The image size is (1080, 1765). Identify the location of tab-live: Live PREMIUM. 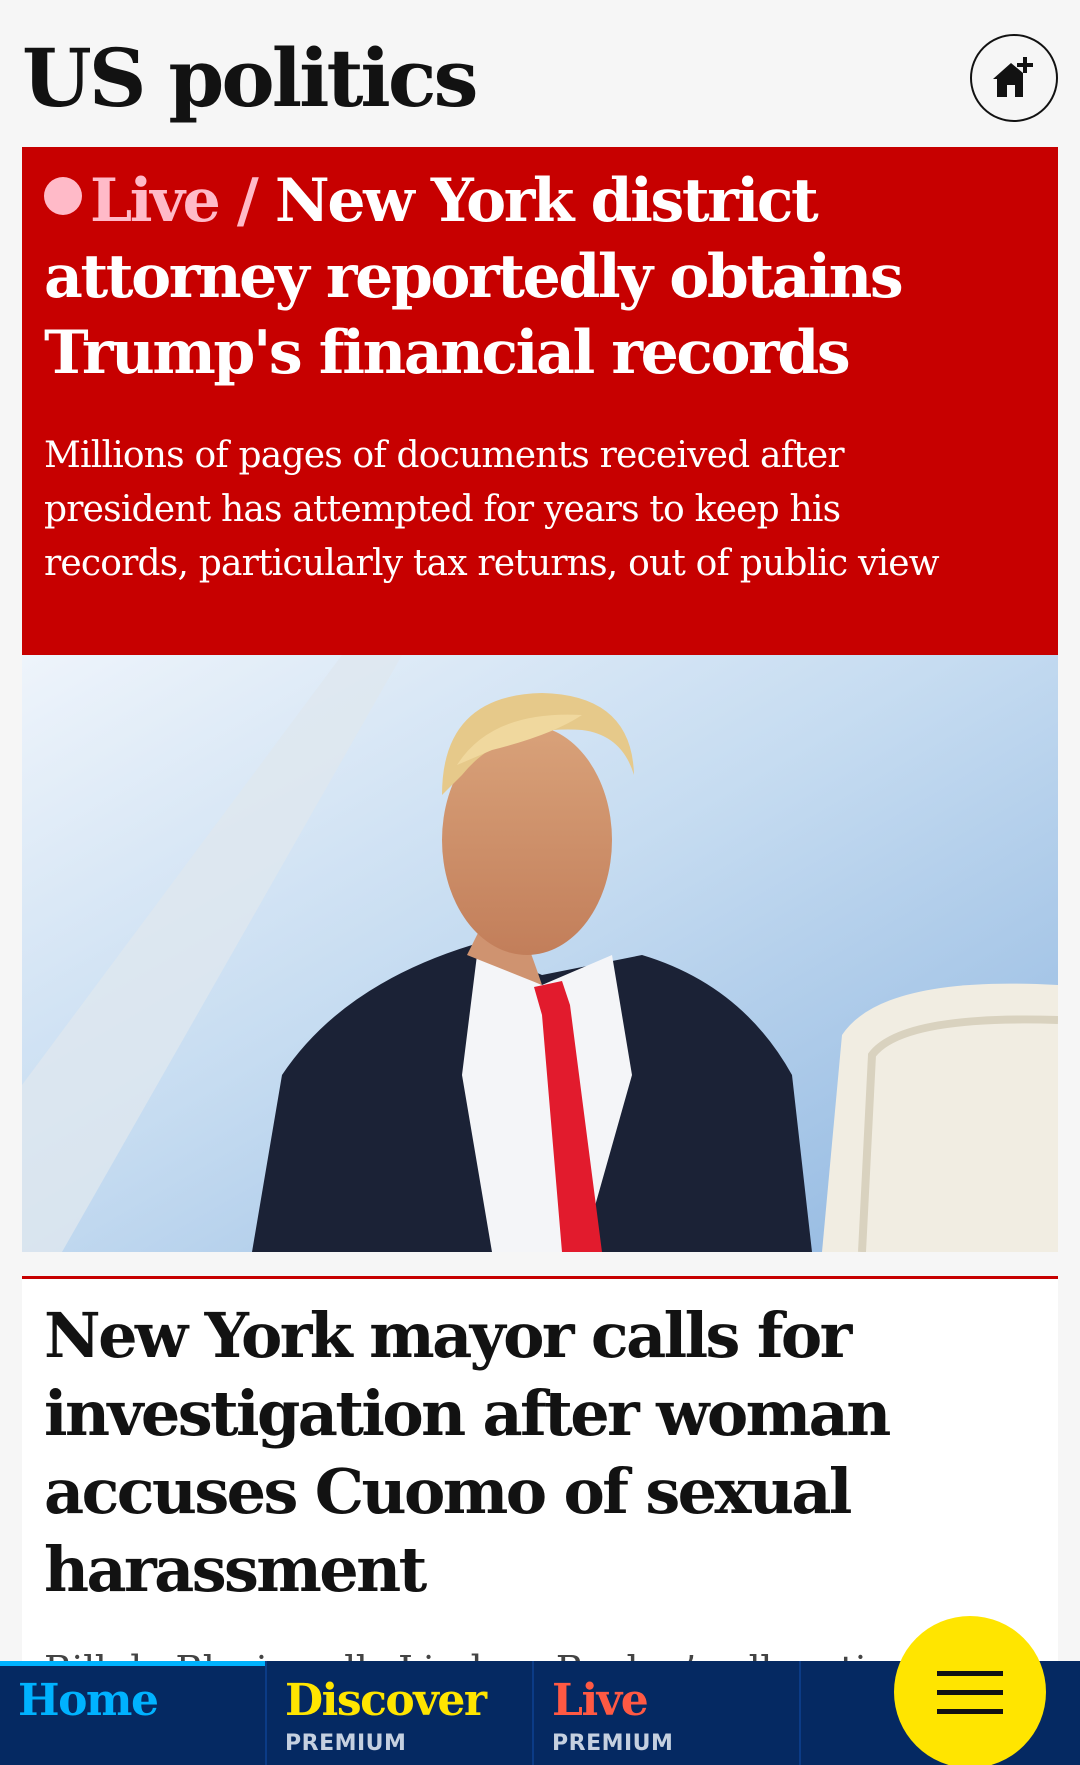
(667, 1713).